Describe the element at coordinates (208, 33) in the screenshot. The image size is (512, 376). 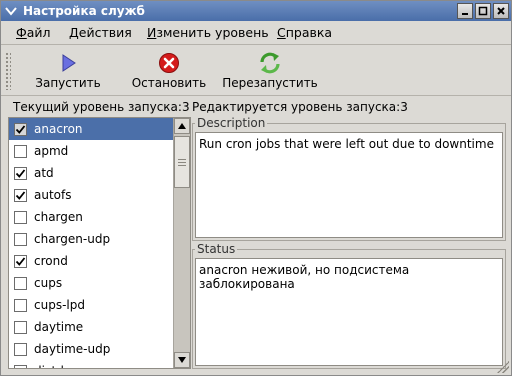
I see `menu-change-level: Изменить уровень` at that location.